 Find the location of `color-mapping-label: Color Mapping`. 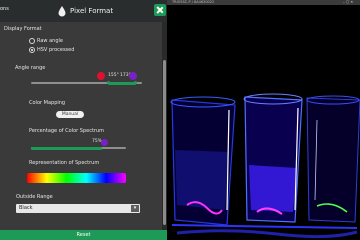

color-mapping-label: Color Mapping is located at coordinates (47, 103).